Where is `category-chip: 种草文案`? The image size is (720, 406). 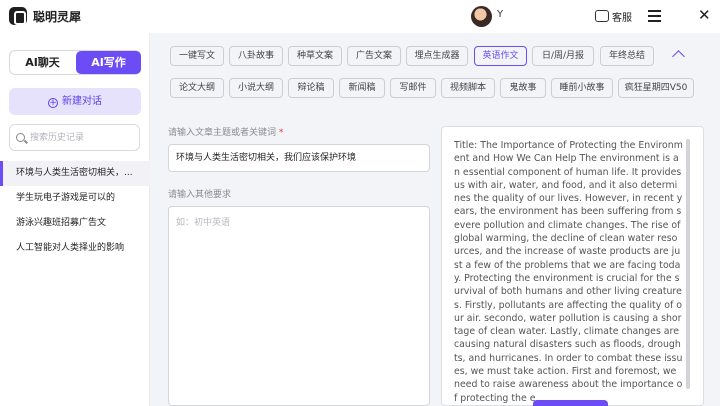 category-chip: 种草文案 is located at coordinates (315, 56).